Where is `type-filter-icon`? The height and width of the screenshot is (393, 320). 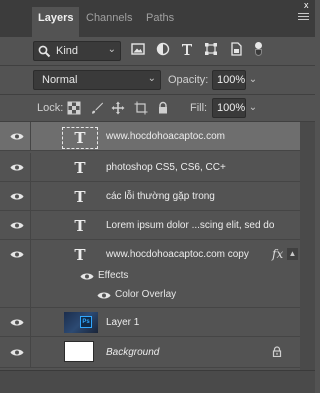
type-filter-icon is located at coordinates (187, 49).